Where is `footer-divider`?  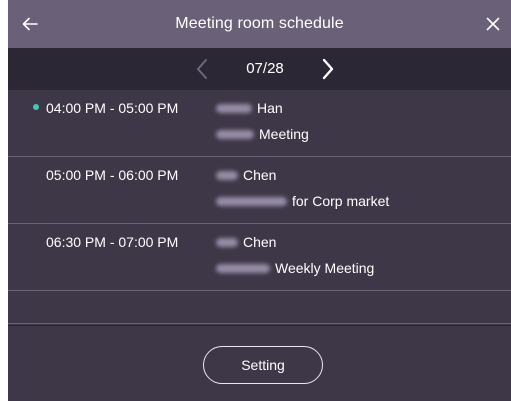
footer-divider is located at coordinates (259, 325).